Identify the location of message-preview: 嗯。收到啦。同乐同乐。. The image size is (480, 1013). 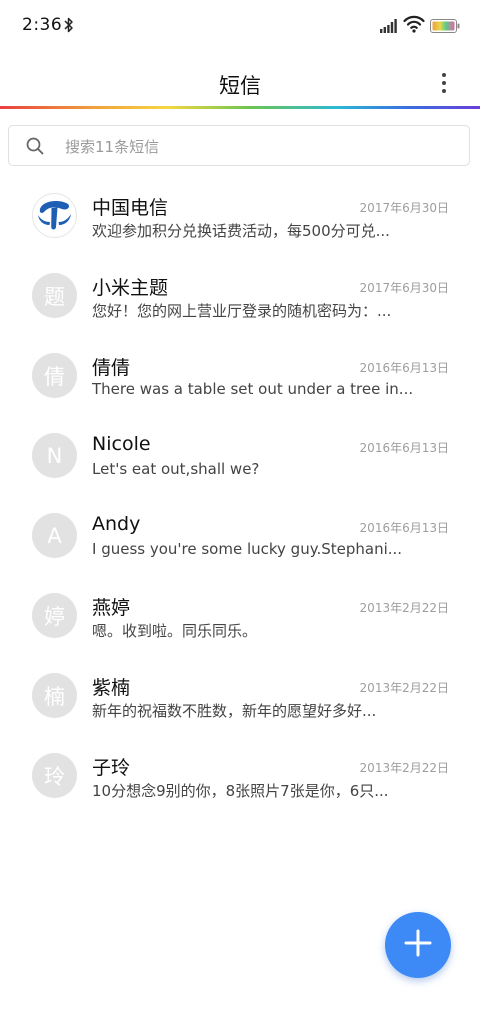
(175, 631).